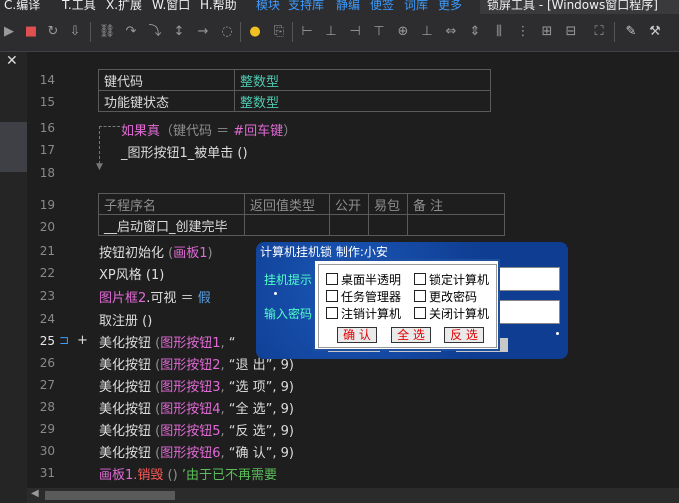 This screenshot has height=503, width=679. What do you see at coordinates (156, 251) in the screenshot?
I see `code-line-21: 按钮初始化 (画板1)` at bounding box center [156, 251].